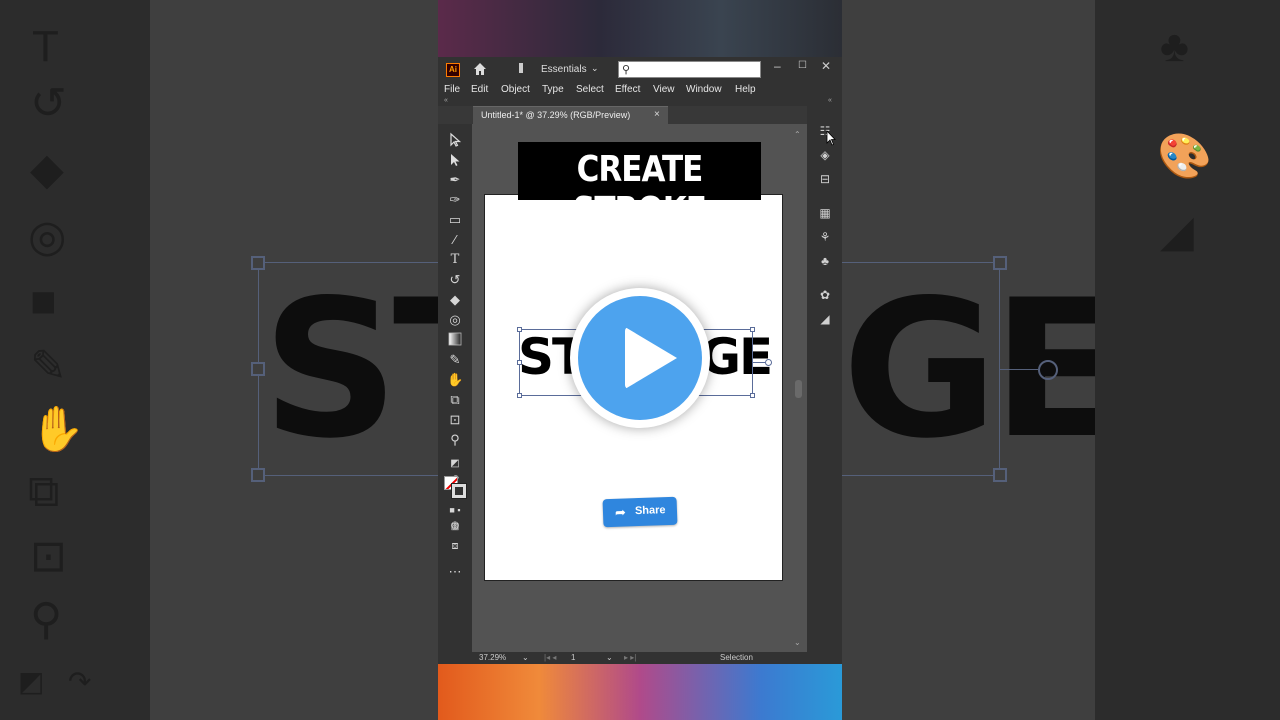  I want to click on search-input, so click(698, 69).